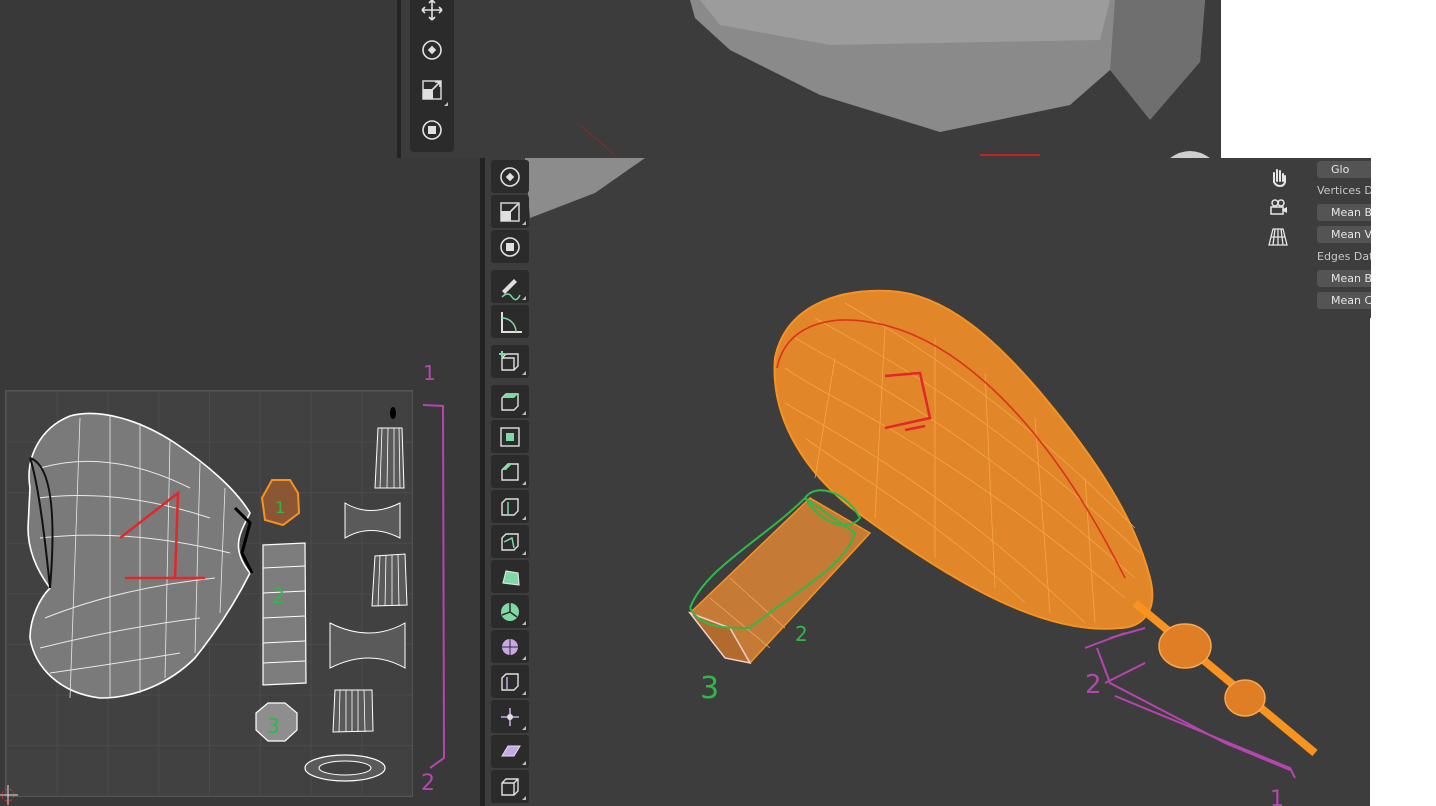  I want to click on main-toolbar, so click(511, 482).